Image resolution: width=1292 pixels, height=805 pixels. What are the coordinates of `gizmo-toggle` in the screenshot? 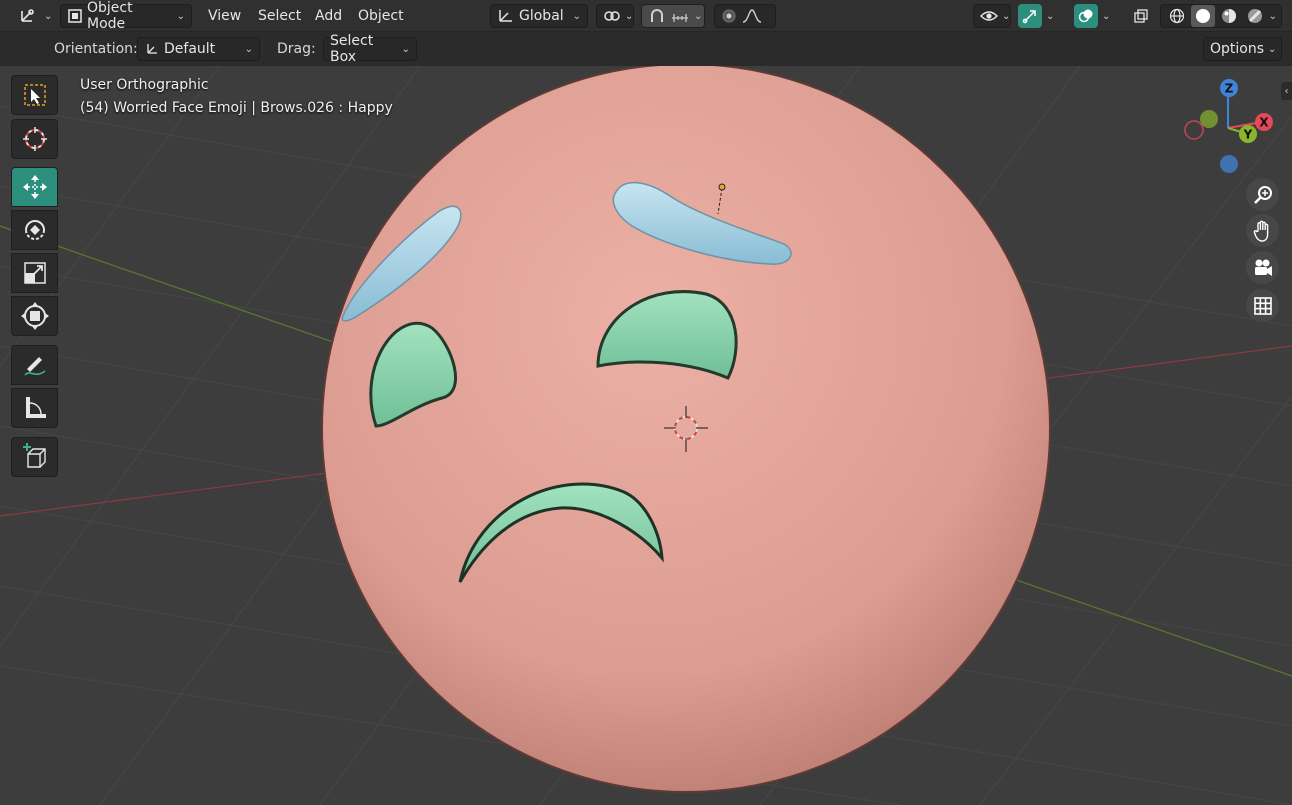 It's located at (1030, 16).